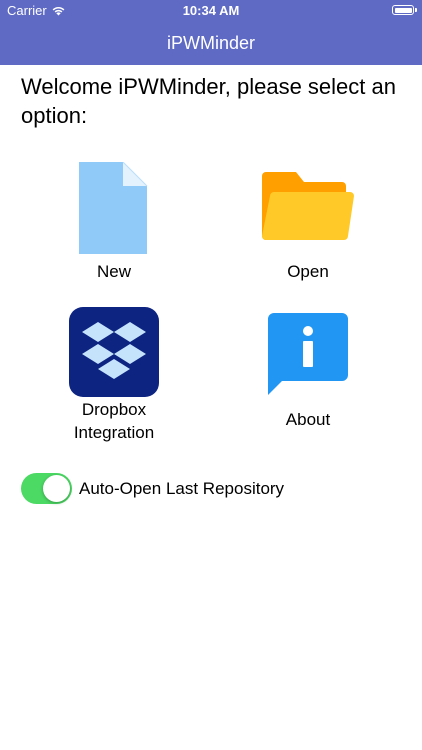  I want to click on new-option: New, so click(114, 220).